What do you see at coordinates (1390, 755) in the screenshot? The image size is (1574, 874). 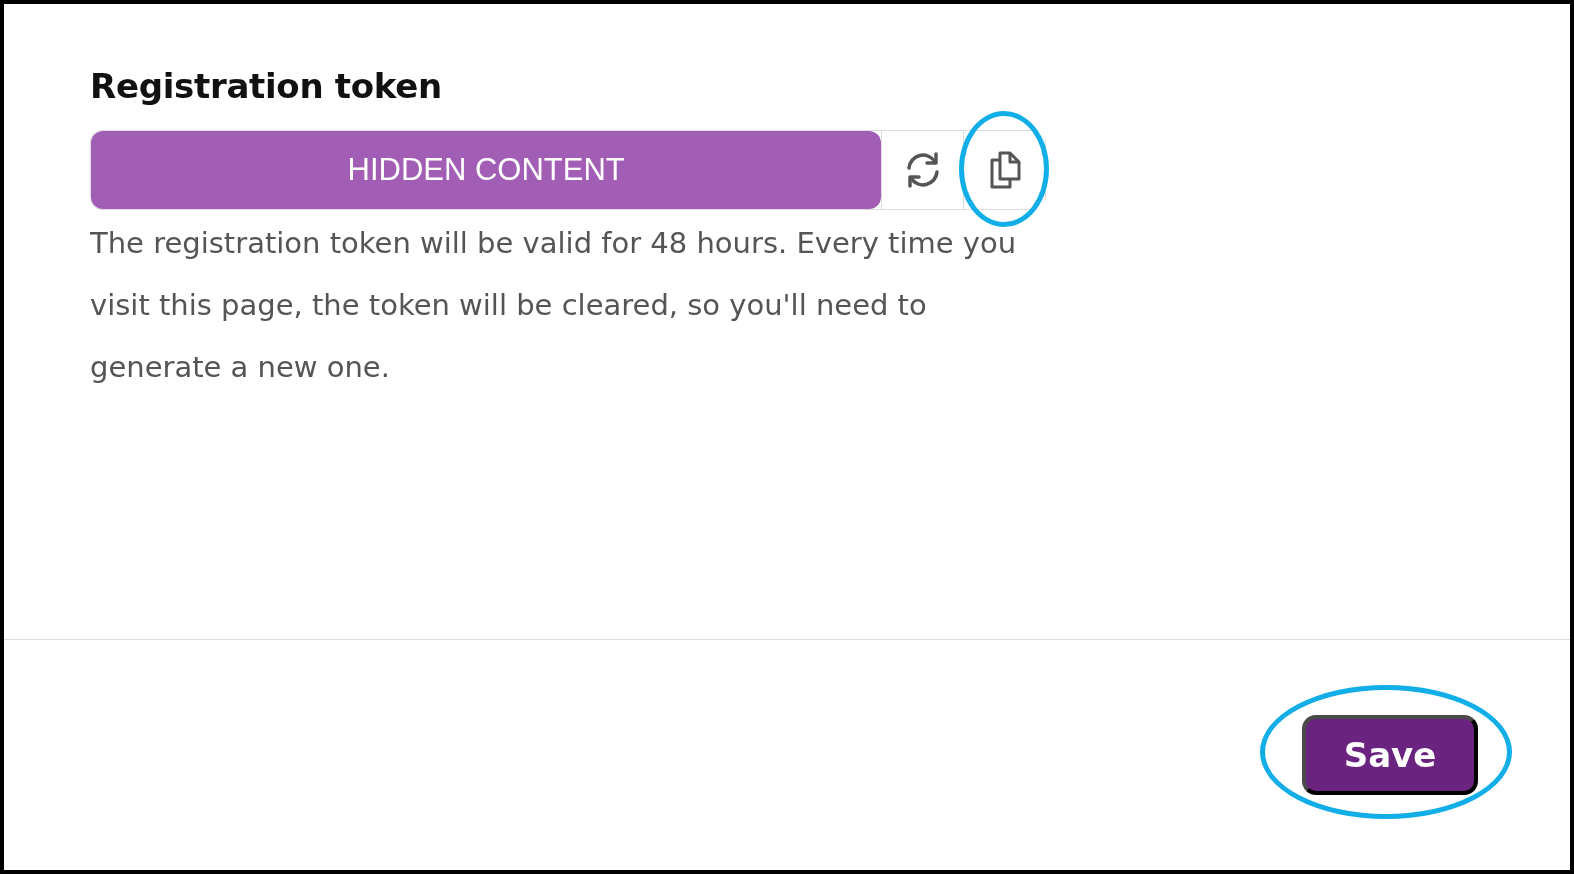 I see `save-button: Save` at bounding box center [1390, 755].